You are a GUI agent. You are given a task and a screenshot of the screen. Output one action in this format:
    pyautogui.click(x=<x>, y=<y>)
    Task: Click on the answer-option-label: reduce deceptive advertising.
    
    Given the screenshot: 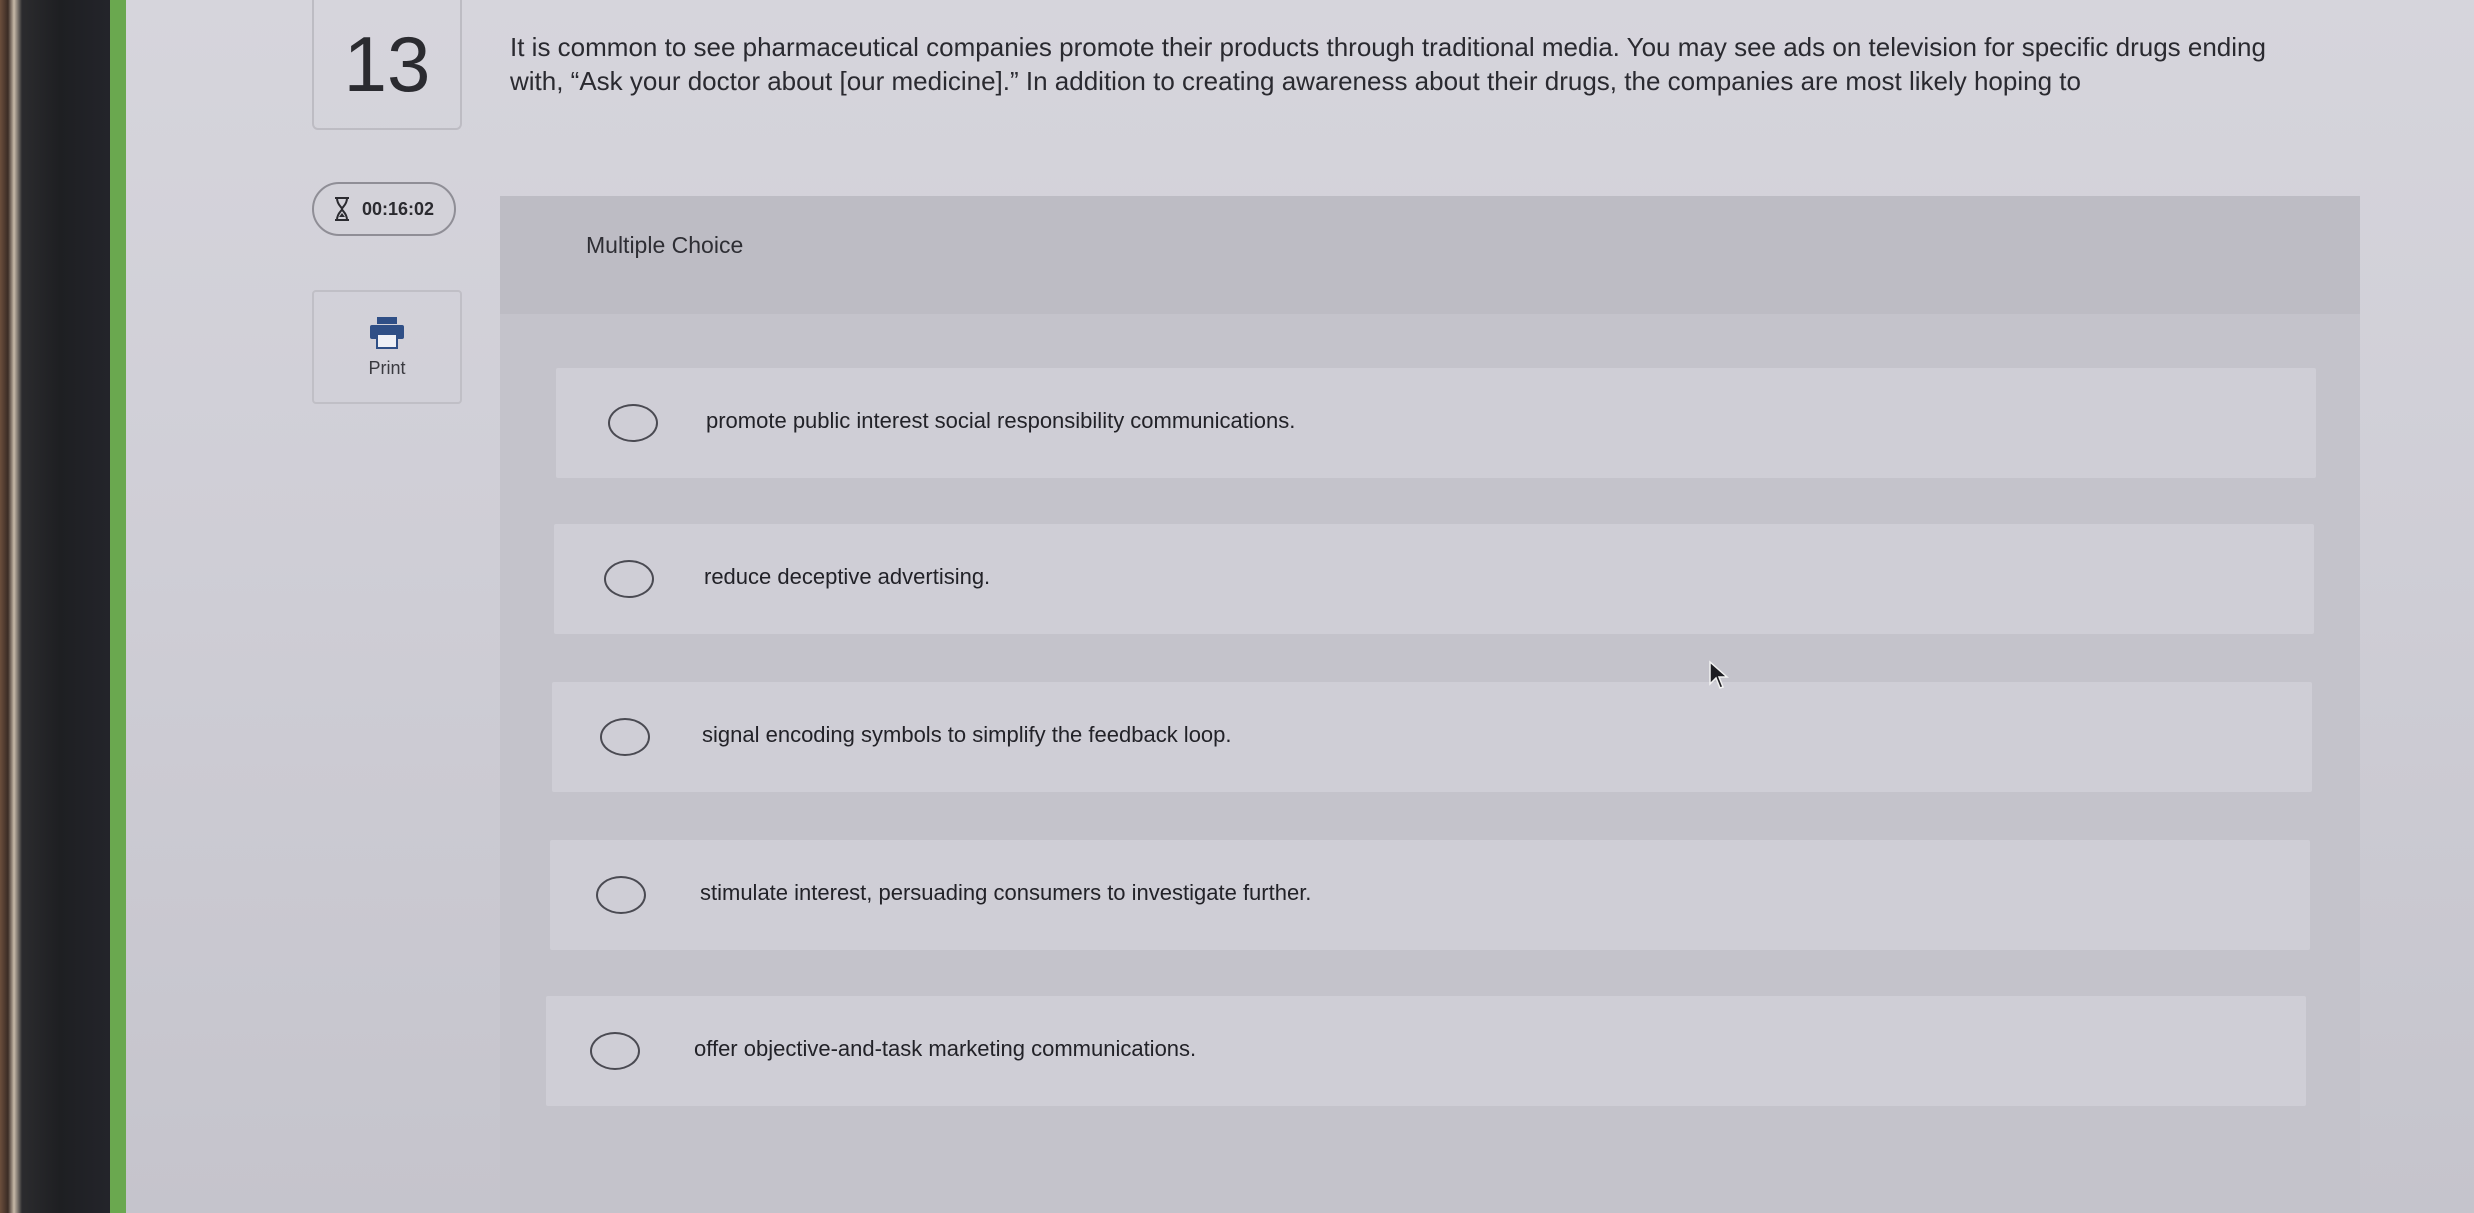 What is the action you would take?
    pyautogui.click(x=847, y=576)
    